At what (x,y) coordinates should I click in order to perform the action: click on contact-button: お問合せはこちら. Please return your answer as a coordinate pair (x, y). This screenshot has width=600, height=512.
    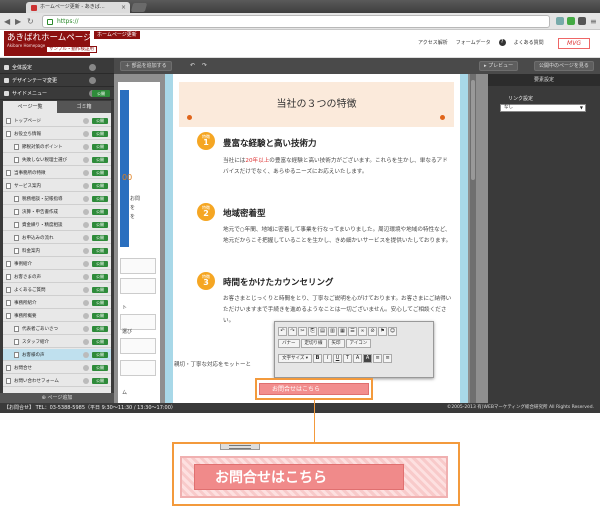
    Looking at the image, I should click on (314, 389).